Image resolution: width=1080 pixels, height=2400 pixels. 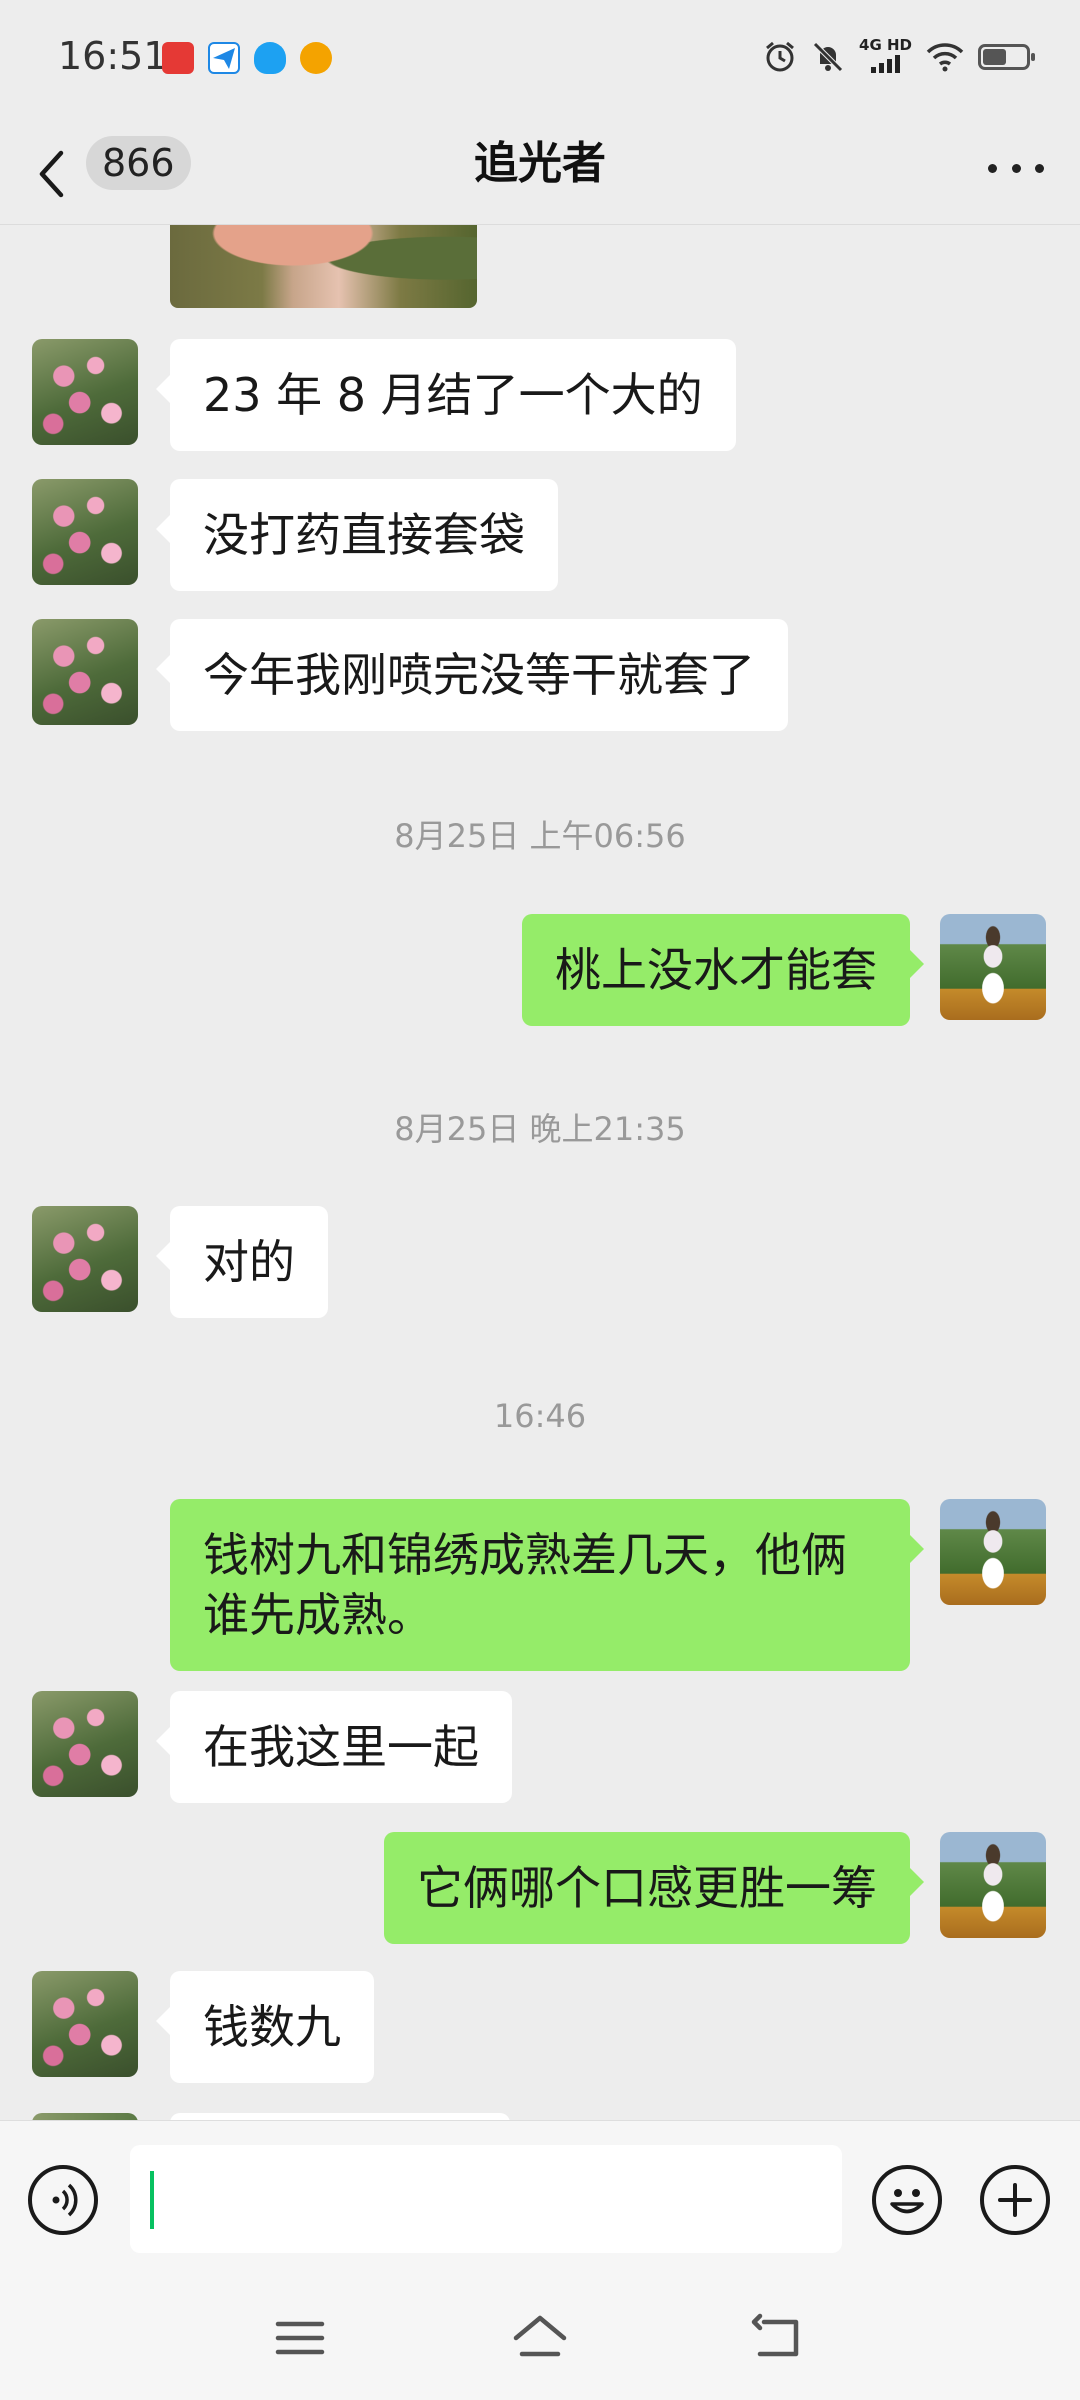 What do you see at coordinates (113, 56) in the screenshot?
I see `status-time: 16:51` at bounding box center [113, 56].